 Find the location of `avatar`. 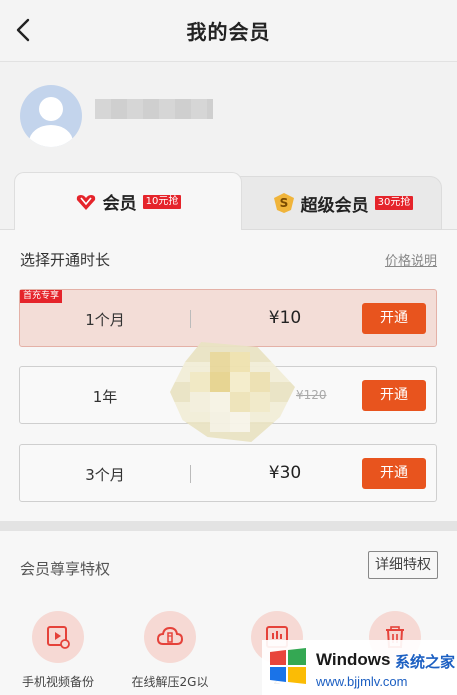

avatar is located at coordinates (51, 116).